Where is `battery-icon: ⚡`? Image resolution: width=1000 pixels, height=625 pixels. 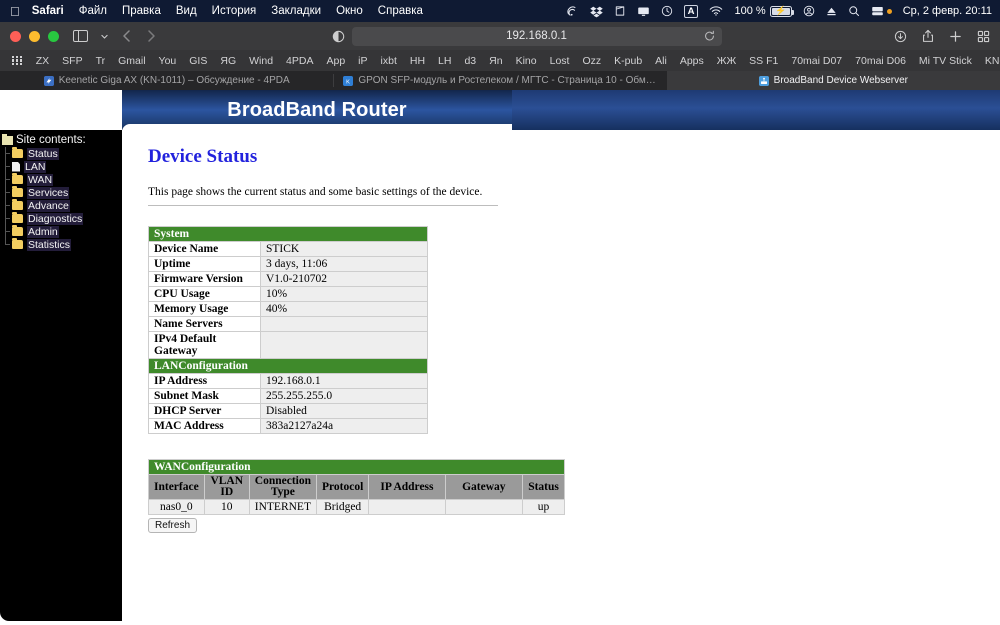 battery-icon: ⚡ is located at coordinates (781, 11).